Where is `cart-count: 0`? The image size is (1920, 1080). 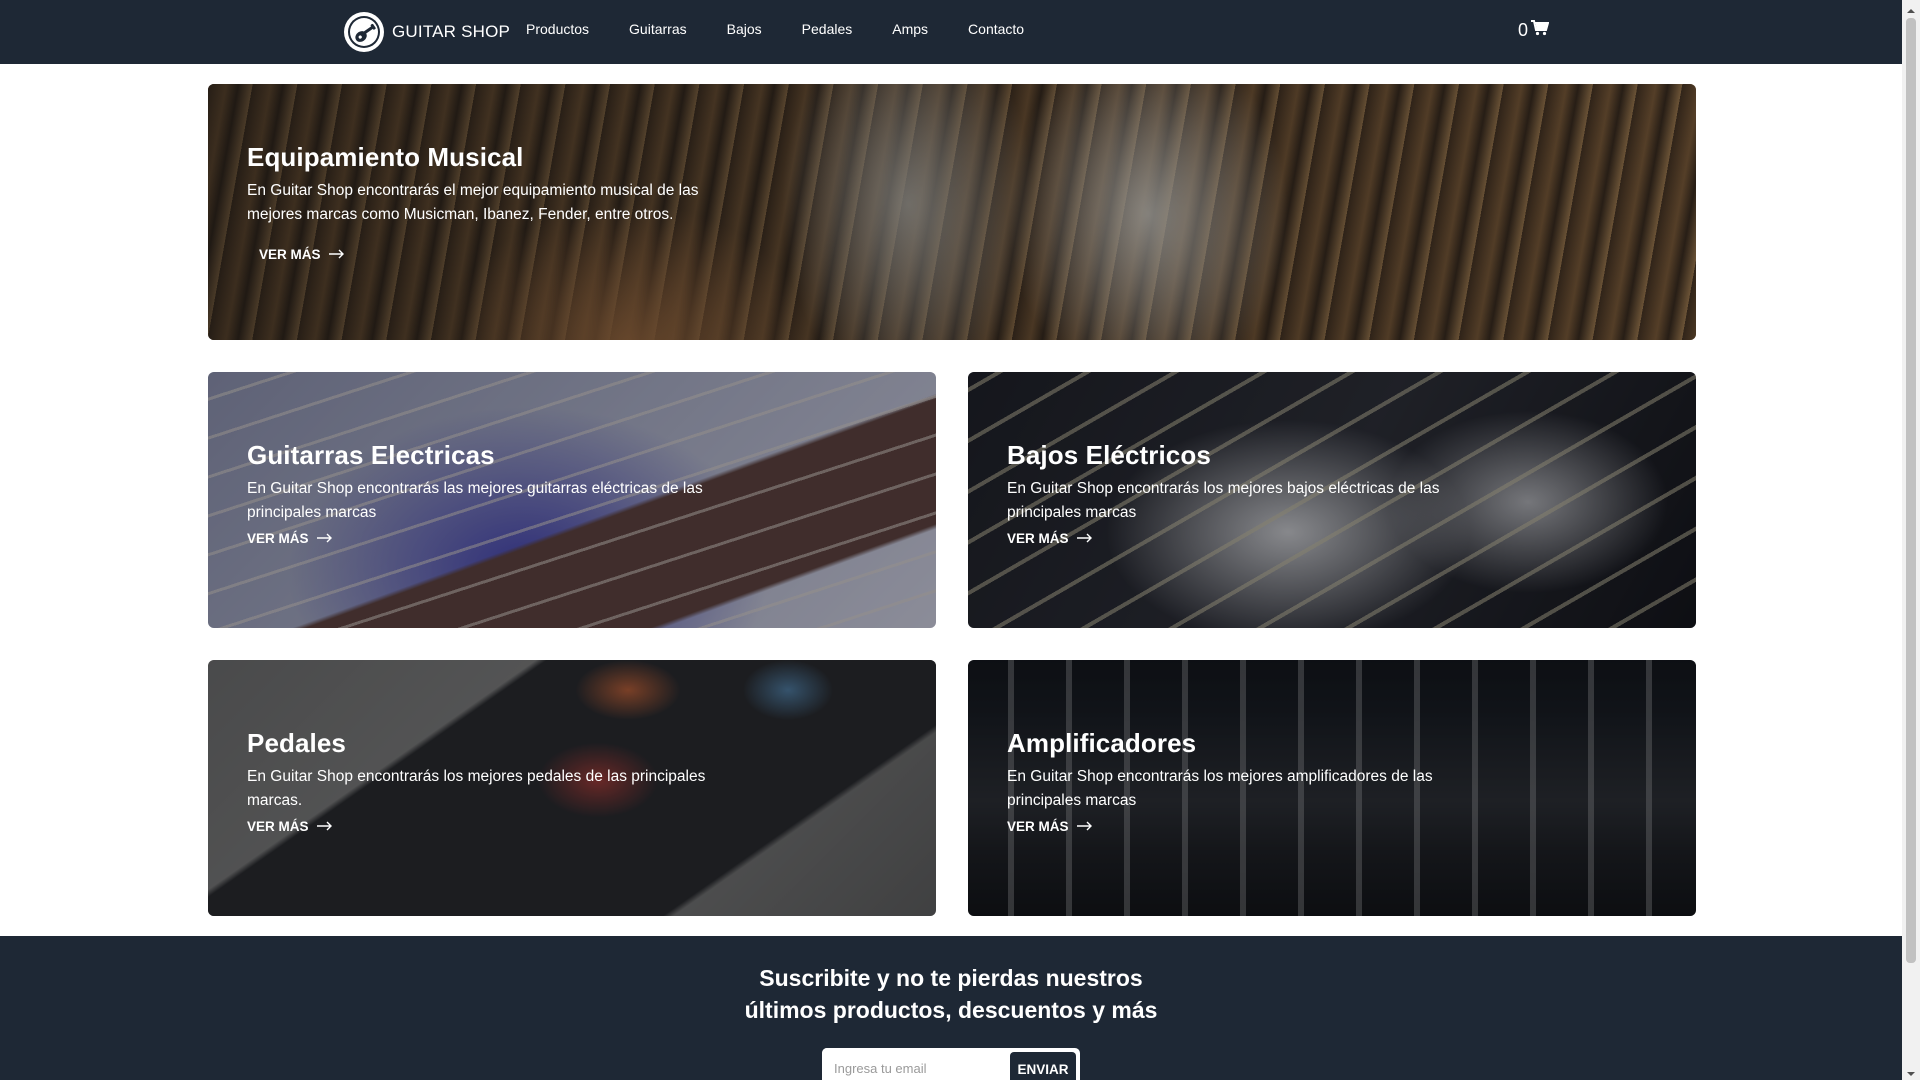 cart-count: 0 is located at coordinates (1523, 30).